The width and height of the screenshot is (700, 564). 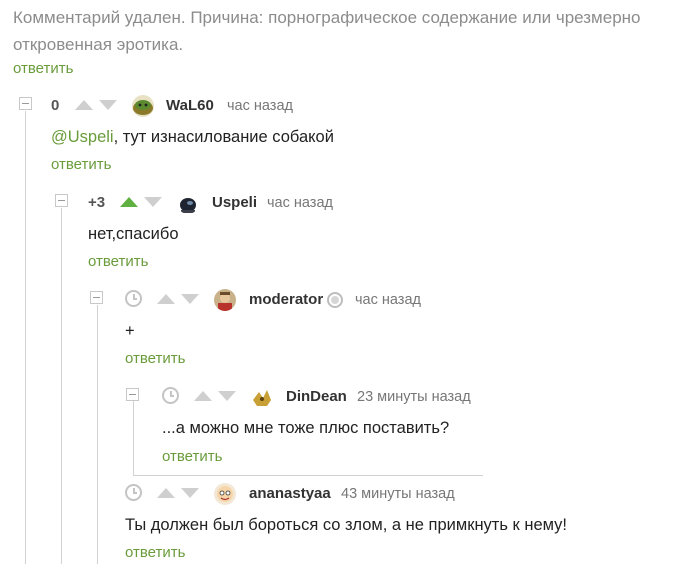 What do you see at coordinates (55, 105) in the screenshot?
I see `comment-rating: 0` at bounding box center [55, 105].